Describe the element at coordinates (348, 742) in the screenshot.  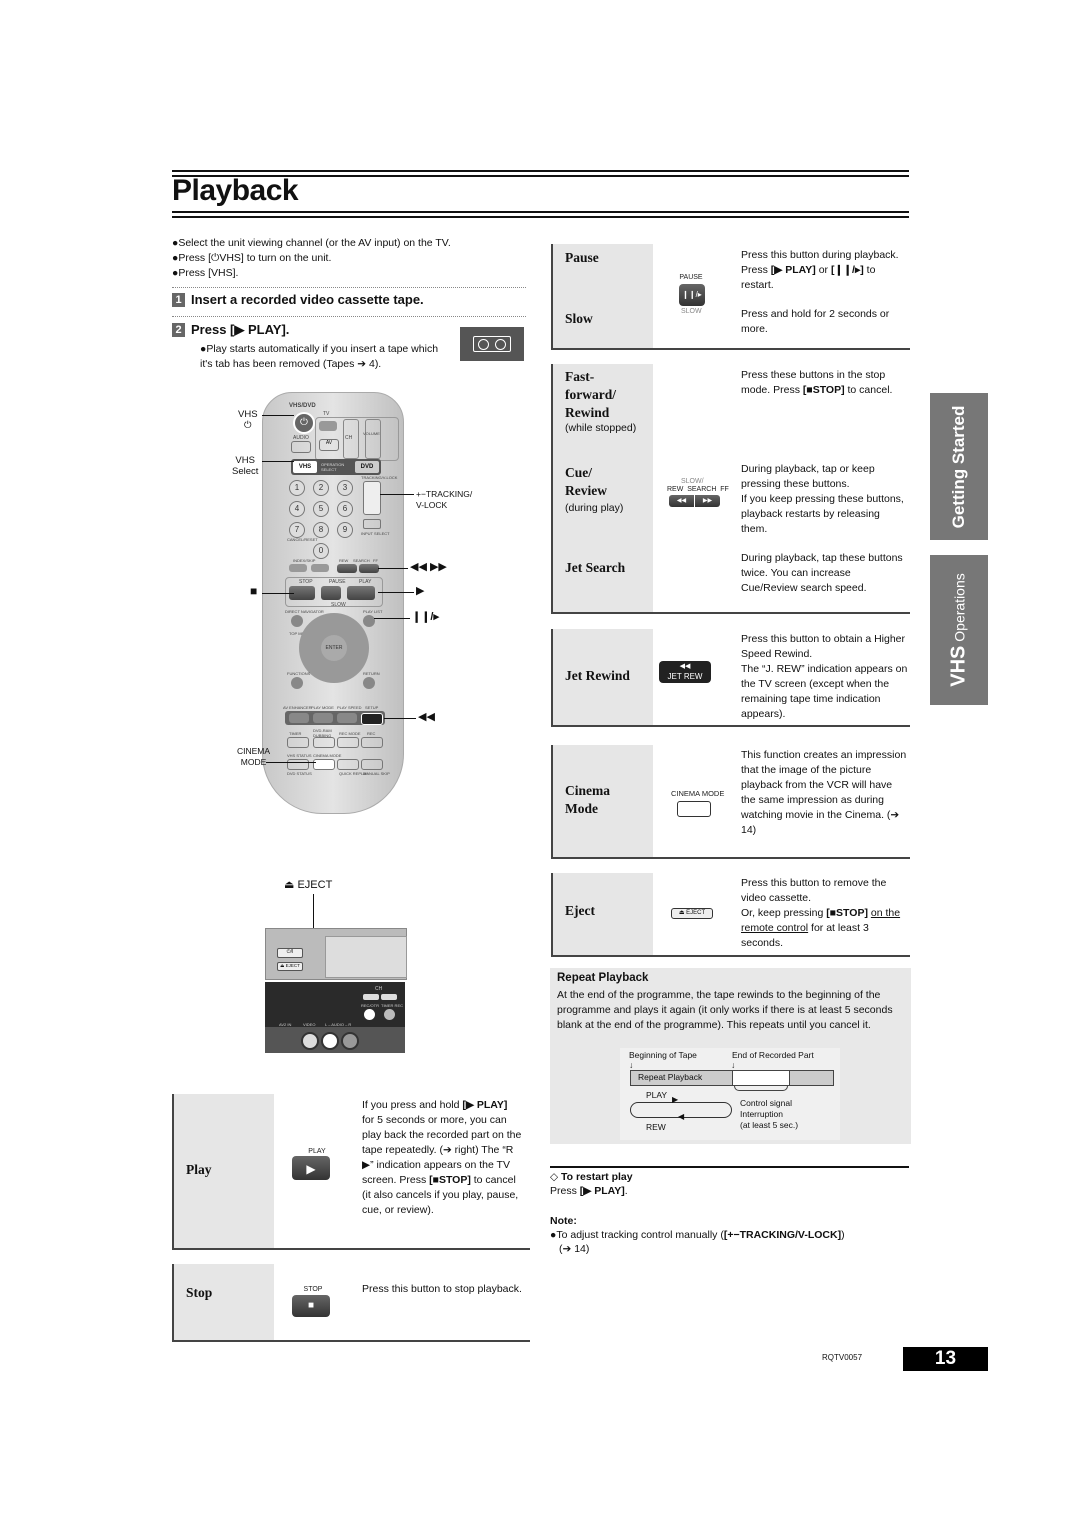
I see `rec-mode-button` at that location.